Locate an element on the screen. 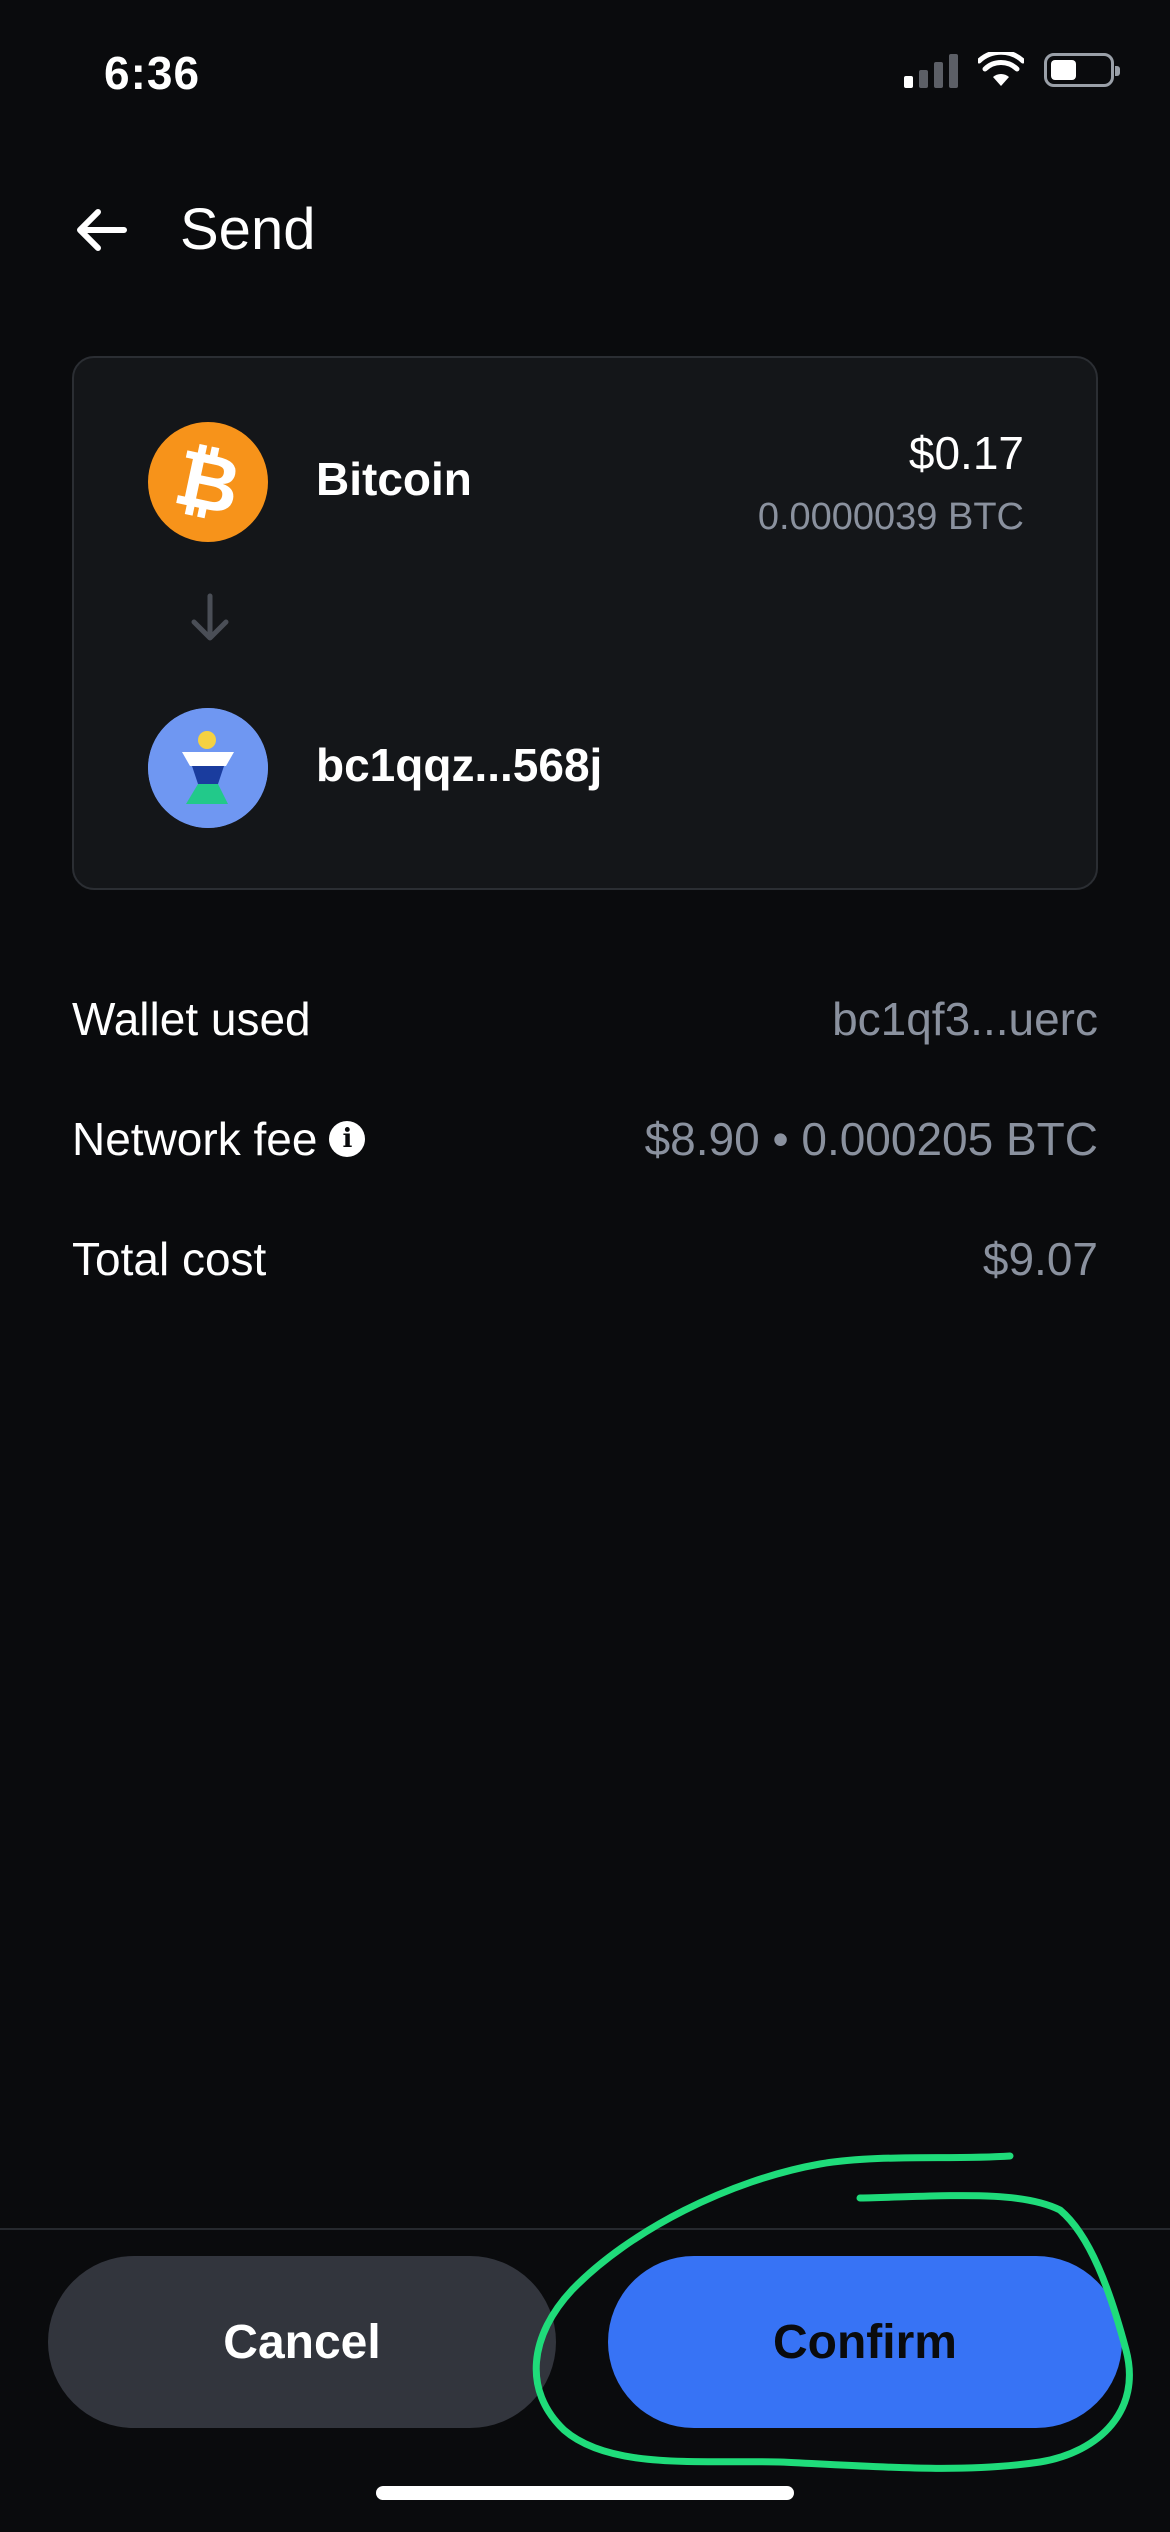 This screenshot has width=1170, height=2532. back-button is located at coordinates (102, 230).